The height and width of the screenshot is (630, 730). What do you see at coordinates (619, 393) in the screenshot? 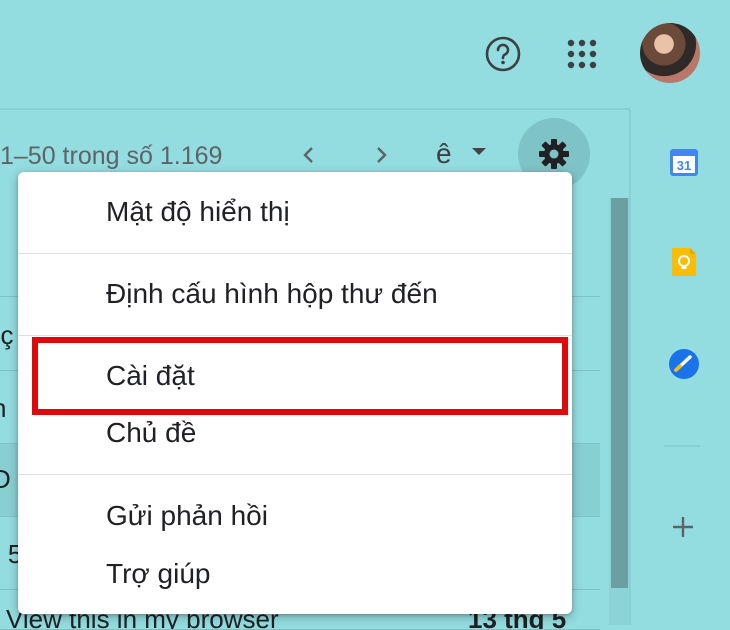
I see `scrollbar-thumb` at bounding box center [619, 393].